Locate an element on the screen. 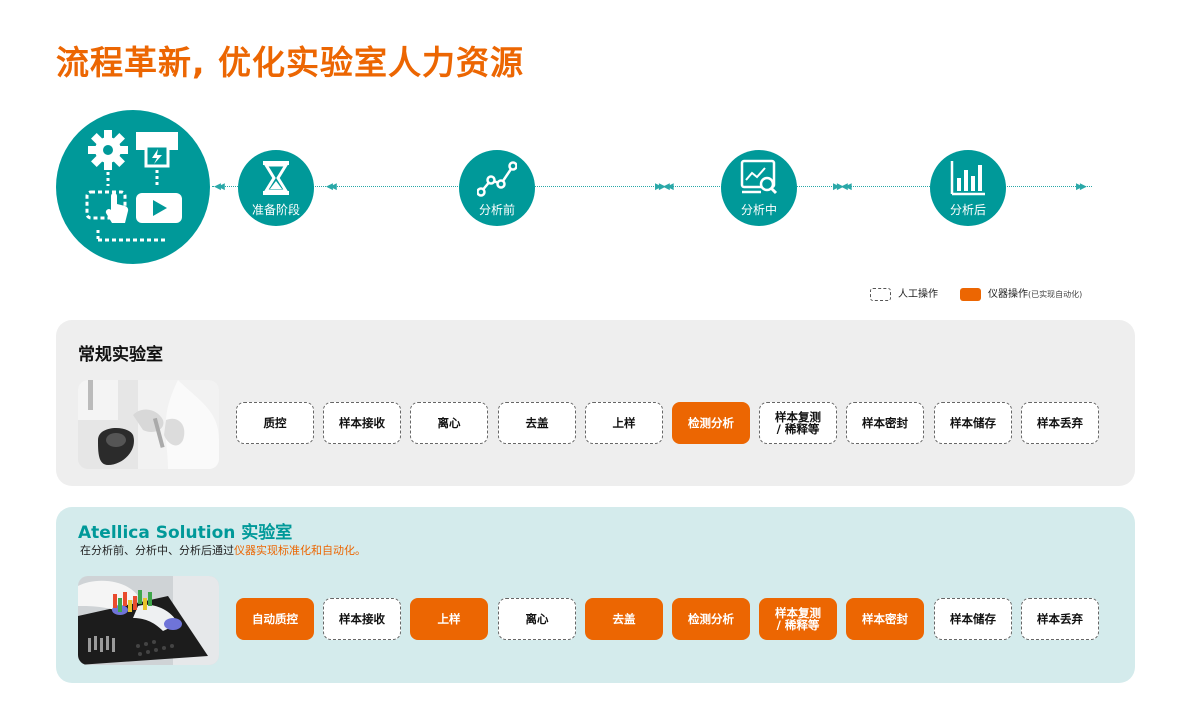  subtitle-highlight: 仪器实现标准化和自动化。 is located at coordinates (300, 550).